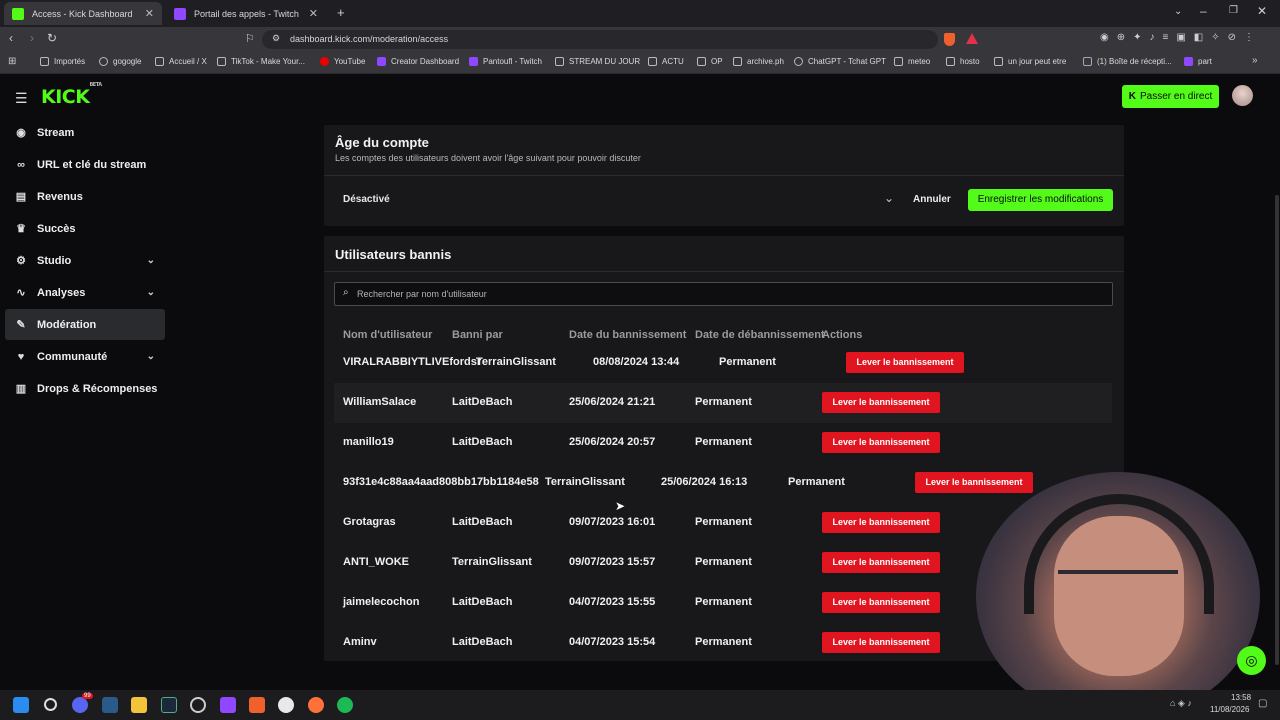 Image resolution: width=1280 pixels, height=720 pixels. What do you see at coordinates (482, 402) in the screenshot?
I see `banned-by: LaitDeBach` at bounding box center [482, 402].